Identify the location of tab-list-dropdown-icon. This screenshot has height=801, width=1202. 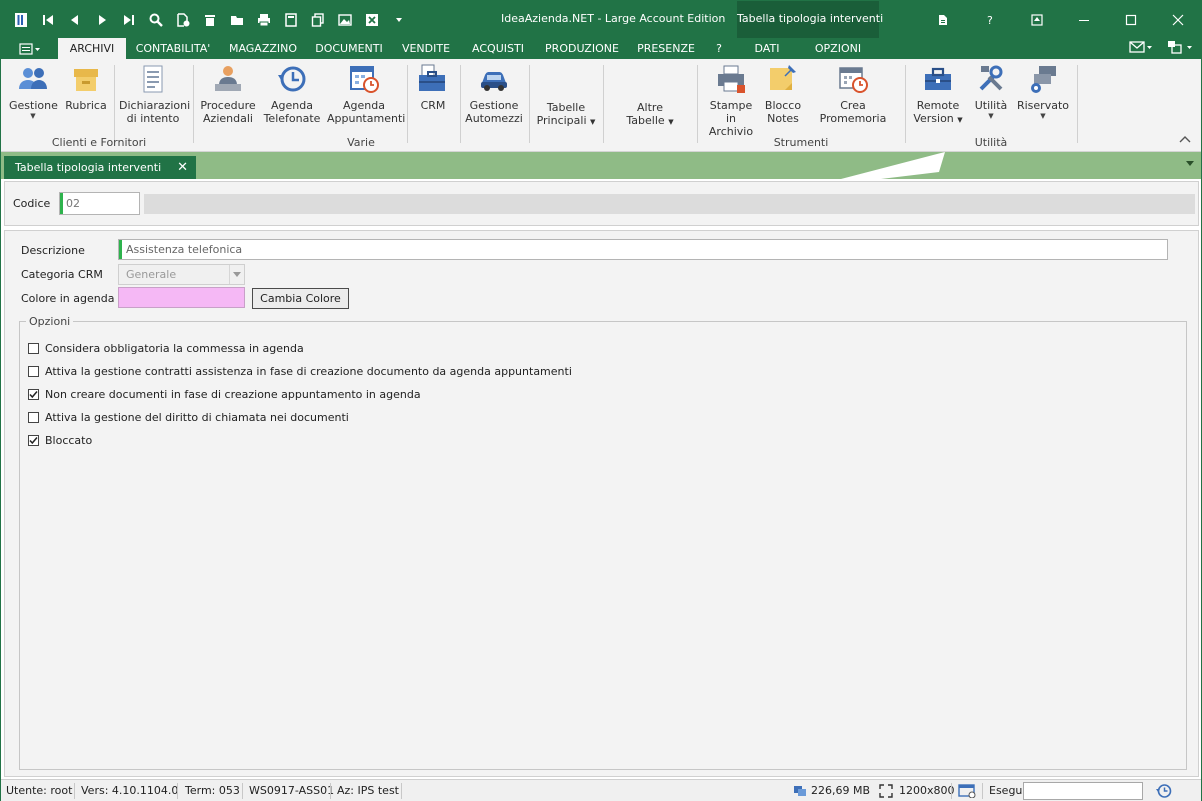
(1190, 164).